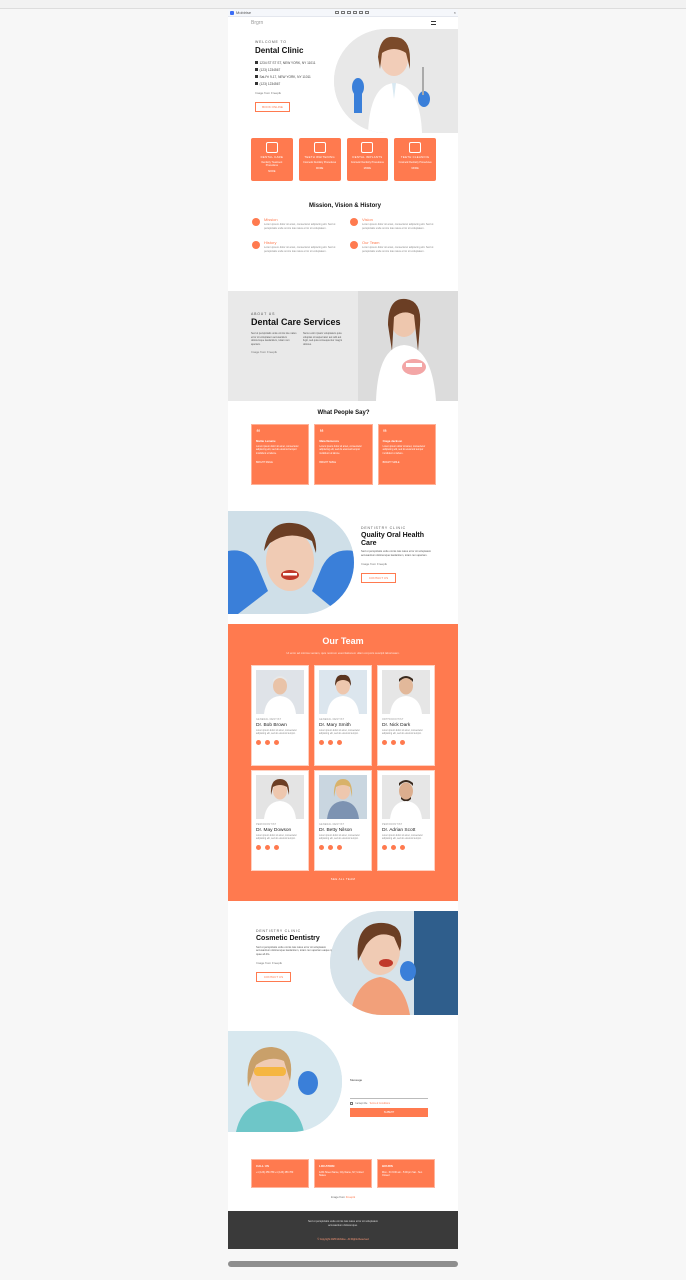 The width and height of the screenshot is (686, 1280). What do you see at coordinates (455, 12) in the screenshot?
I see `close-icon: ×` at bounding box center [455, 12].